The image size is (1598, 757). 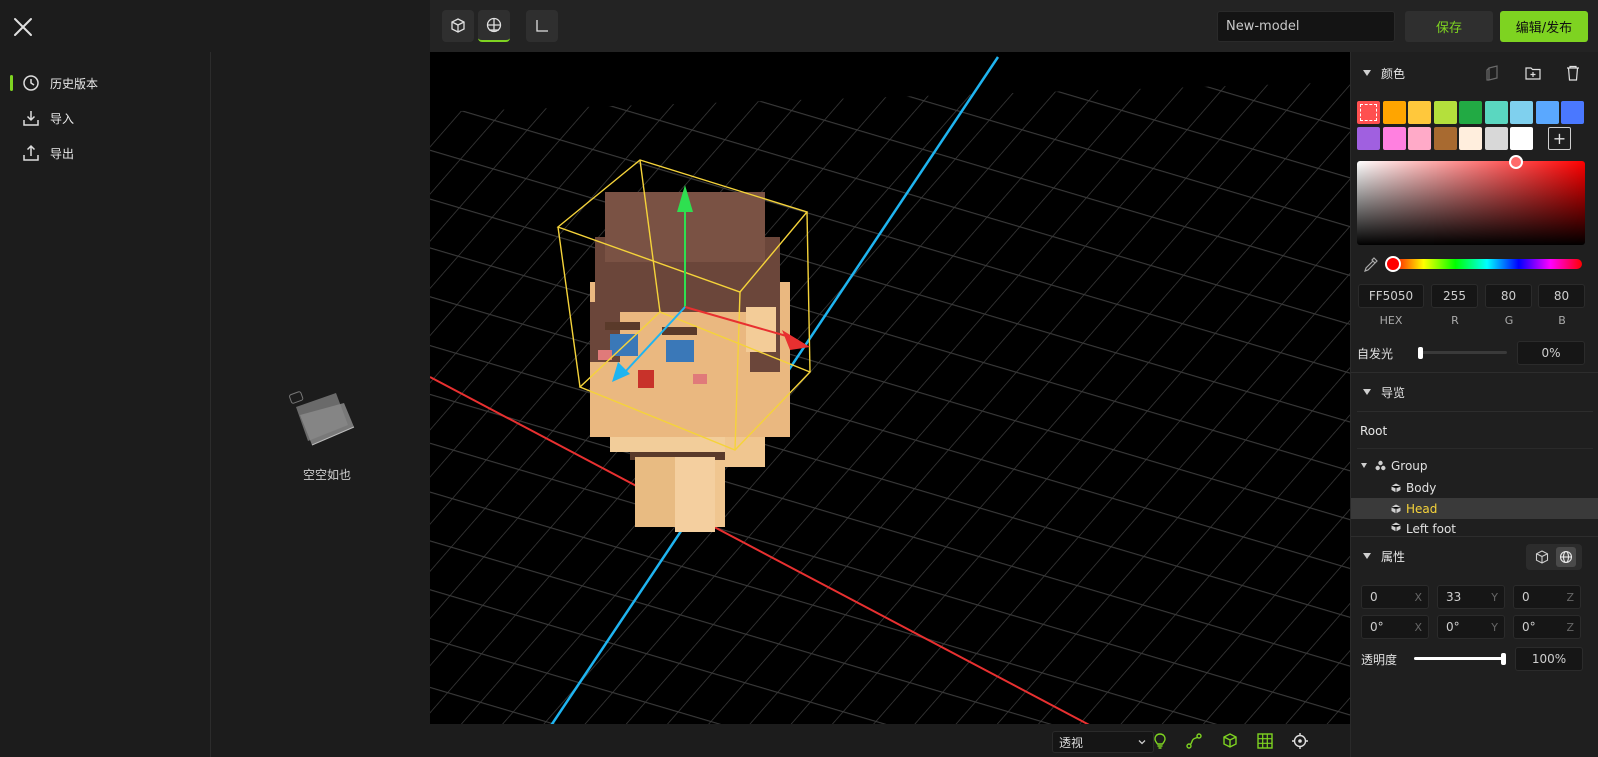 What do you see at coordinates (1395, 627) in the screenshot?
I see `rotation-x-input: 0° X` at bounding box center [1395, 627].